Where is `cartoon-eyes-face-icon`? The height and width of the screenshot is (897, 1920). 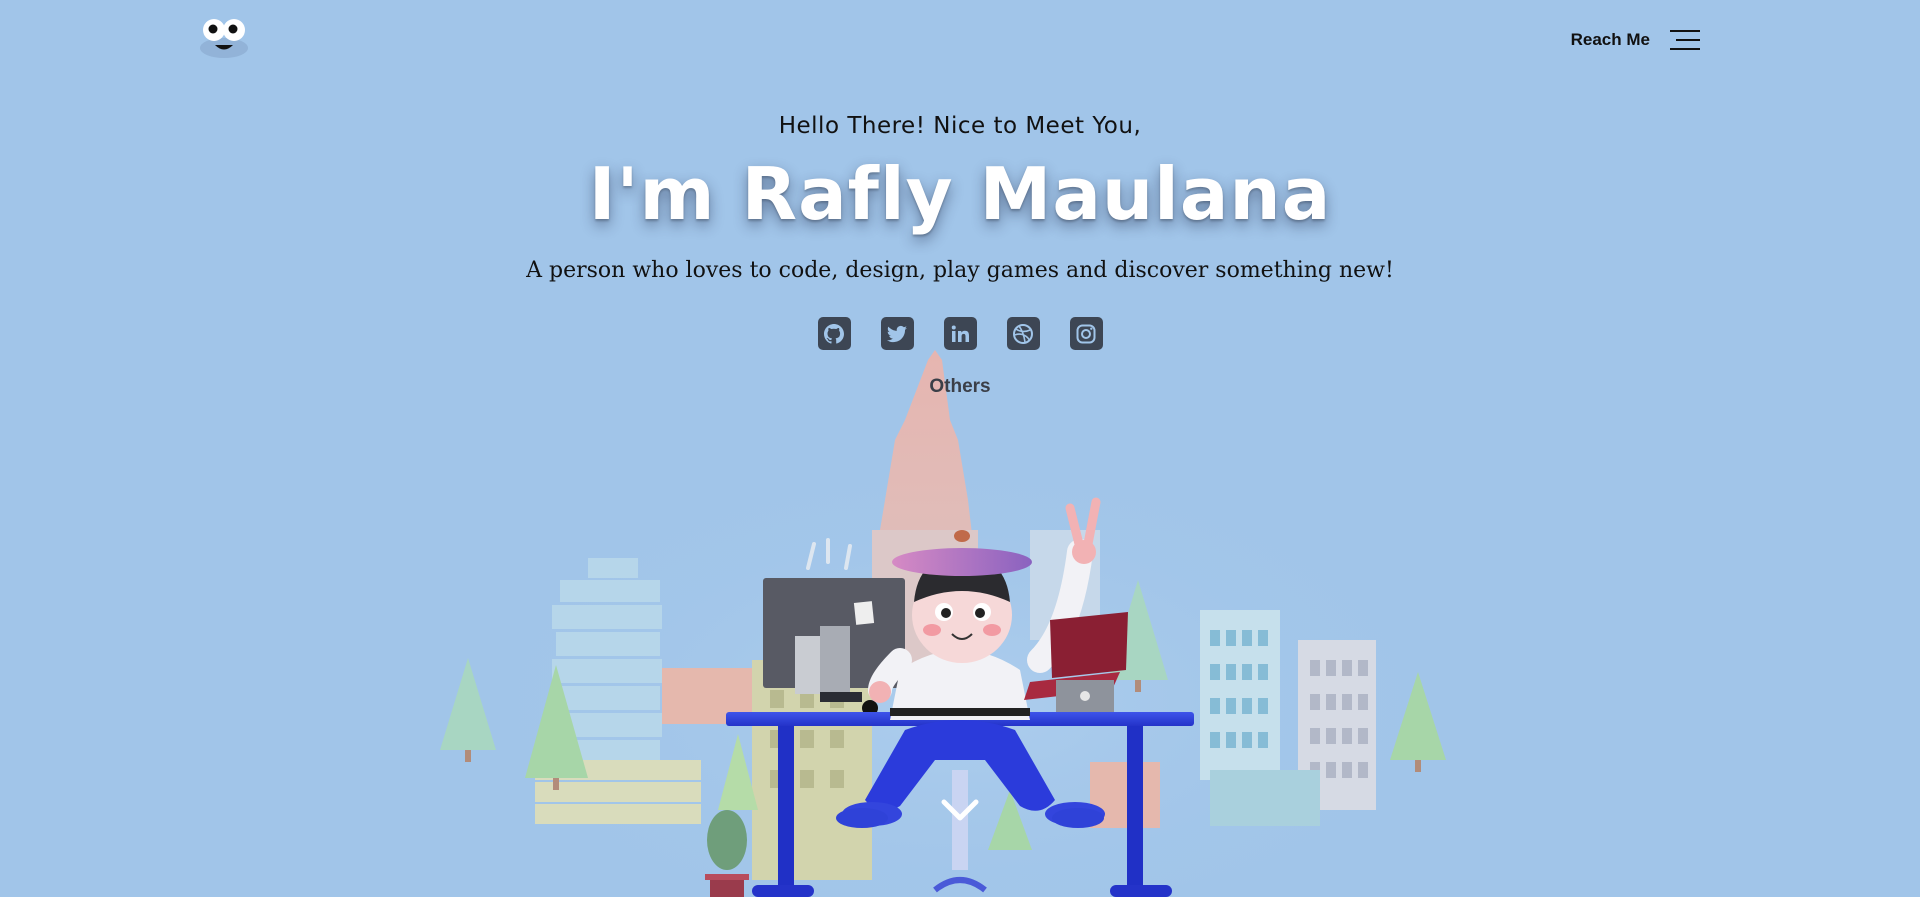 cartoon-eyes-face-icon is located at coordinates (224, 38).